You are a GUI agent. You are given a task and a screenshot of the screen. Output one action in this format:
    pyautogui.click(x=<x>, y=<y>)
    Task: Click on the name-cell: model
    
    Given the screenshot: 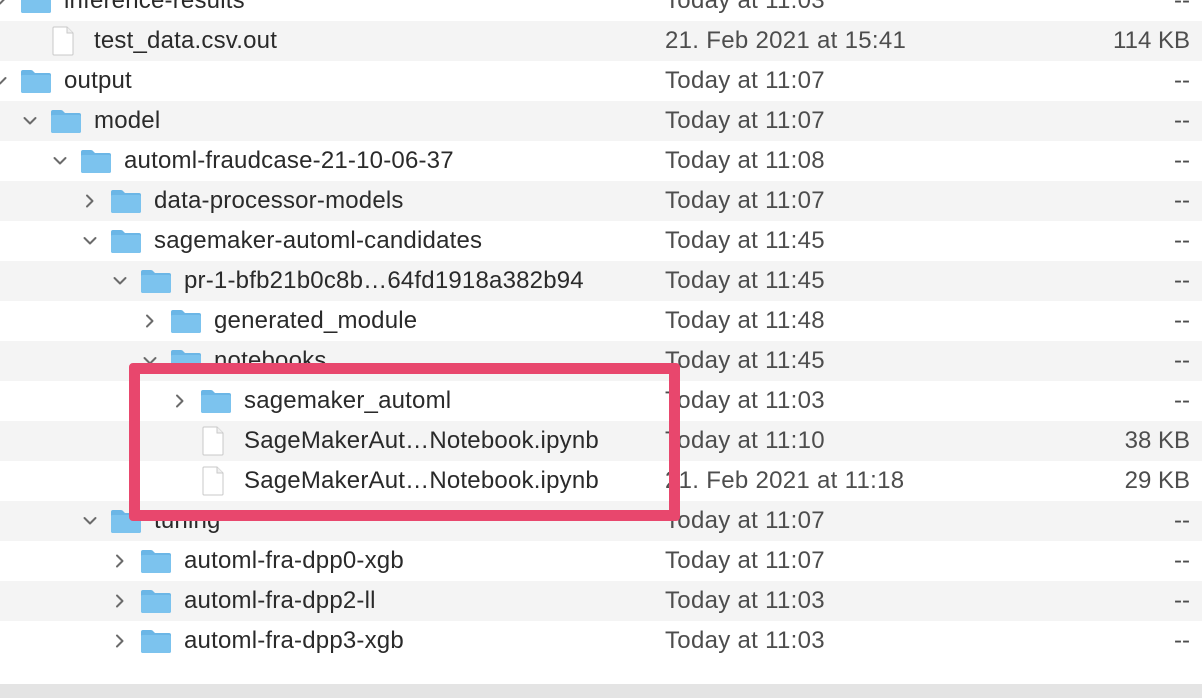 What is the action you would take?
    pyautogui.click(x=91, y=121)
    